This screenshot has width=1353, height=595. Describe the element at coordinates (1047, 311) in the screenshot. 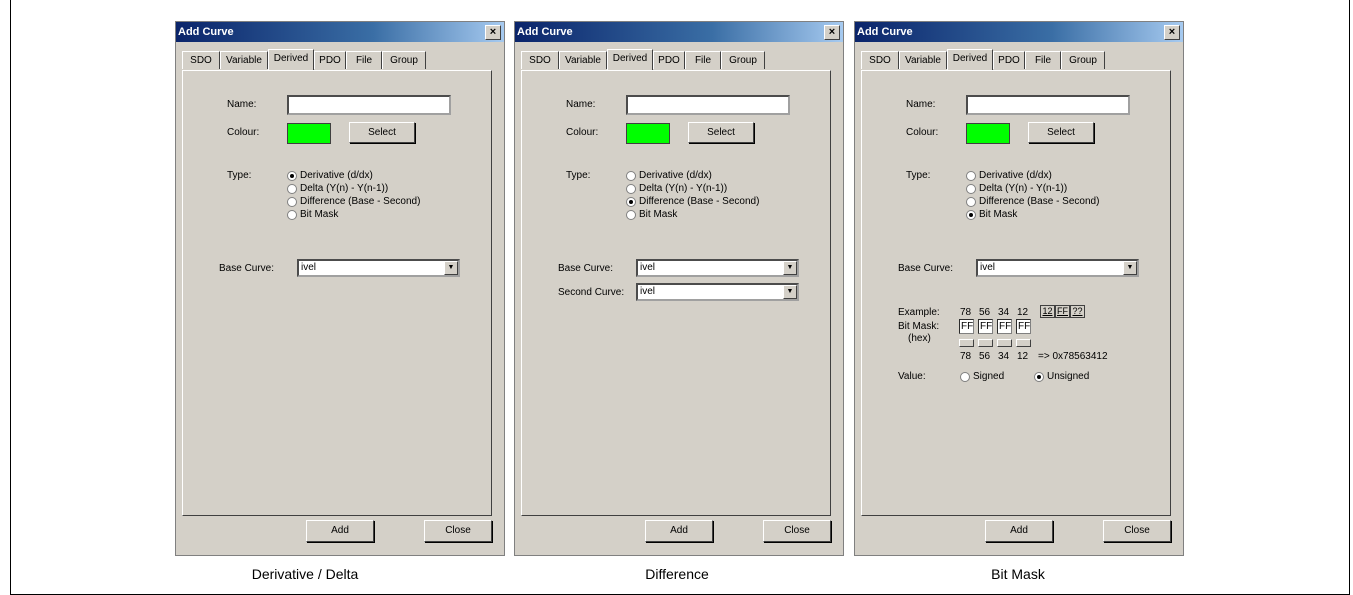

I see `example-12-button: 12` at that location.